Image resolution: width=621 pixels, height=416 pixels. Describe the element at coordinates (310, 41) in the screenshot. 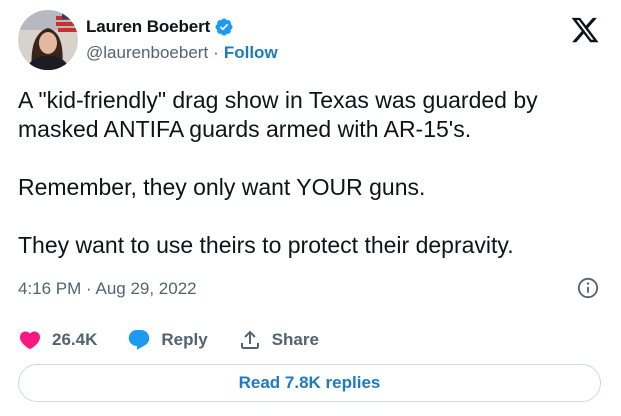

I see `tweet-header: Lauren Boebert @laurenboebert · Follow` at that location.